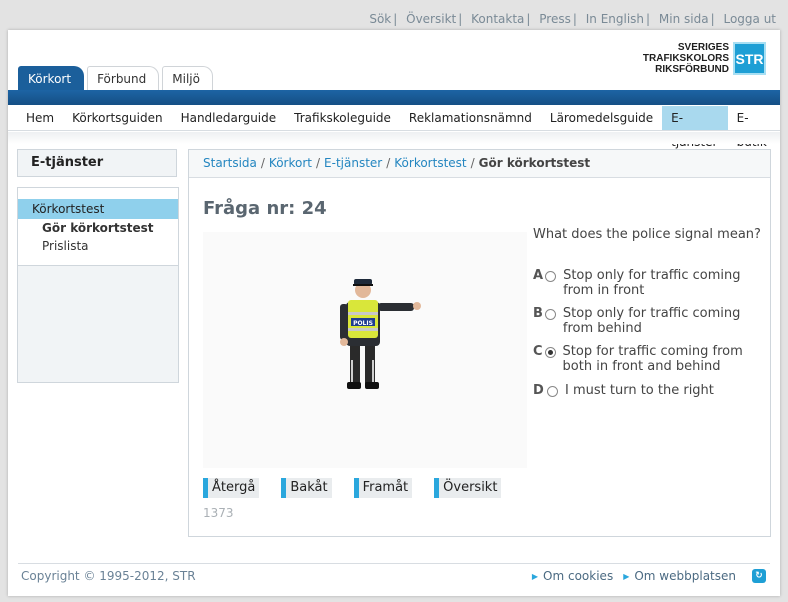  I want to click on footer-divider, so click(394, 563).